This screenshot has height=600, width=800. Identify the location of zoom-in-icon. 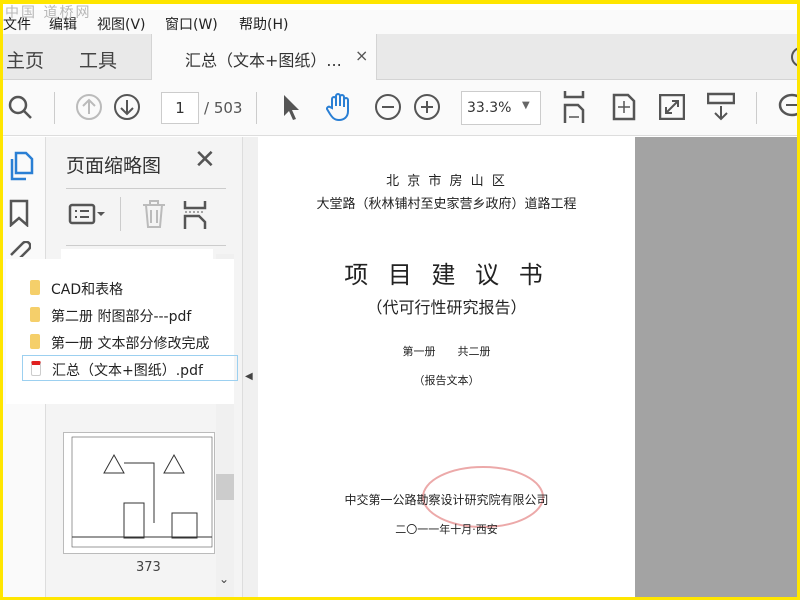
(427, 107).